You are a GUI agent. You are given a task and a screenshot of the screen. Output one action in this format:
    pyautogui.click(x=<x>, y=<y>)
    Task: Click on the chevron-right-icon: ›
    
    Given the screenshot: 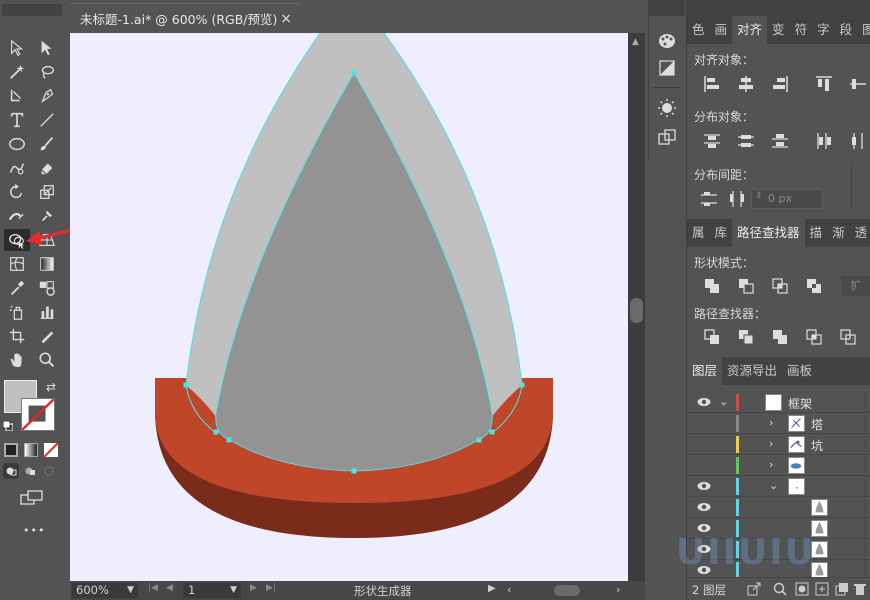 What is the action you would take?
    pyautogui.click(x=771, y=464)
    